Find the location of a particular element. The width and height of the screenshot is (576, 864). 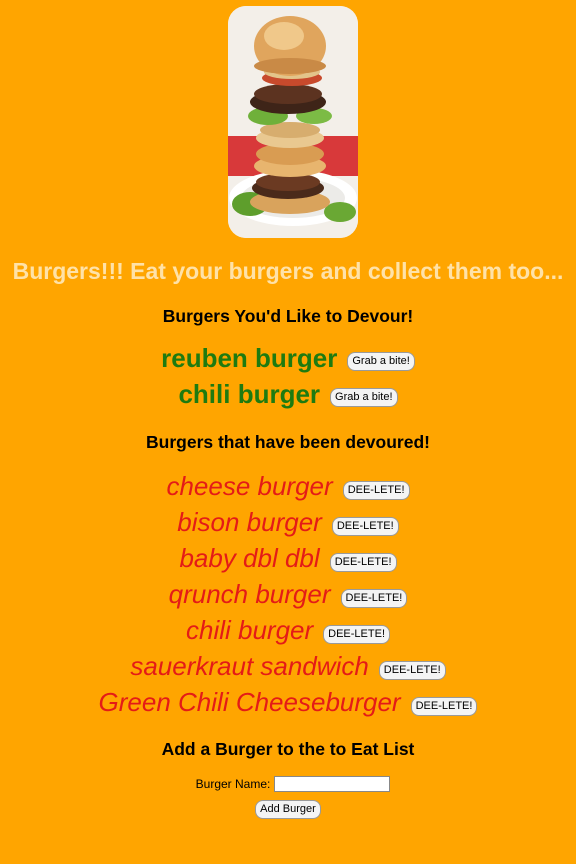

burger-name-input is located at coordinates (332, 784).